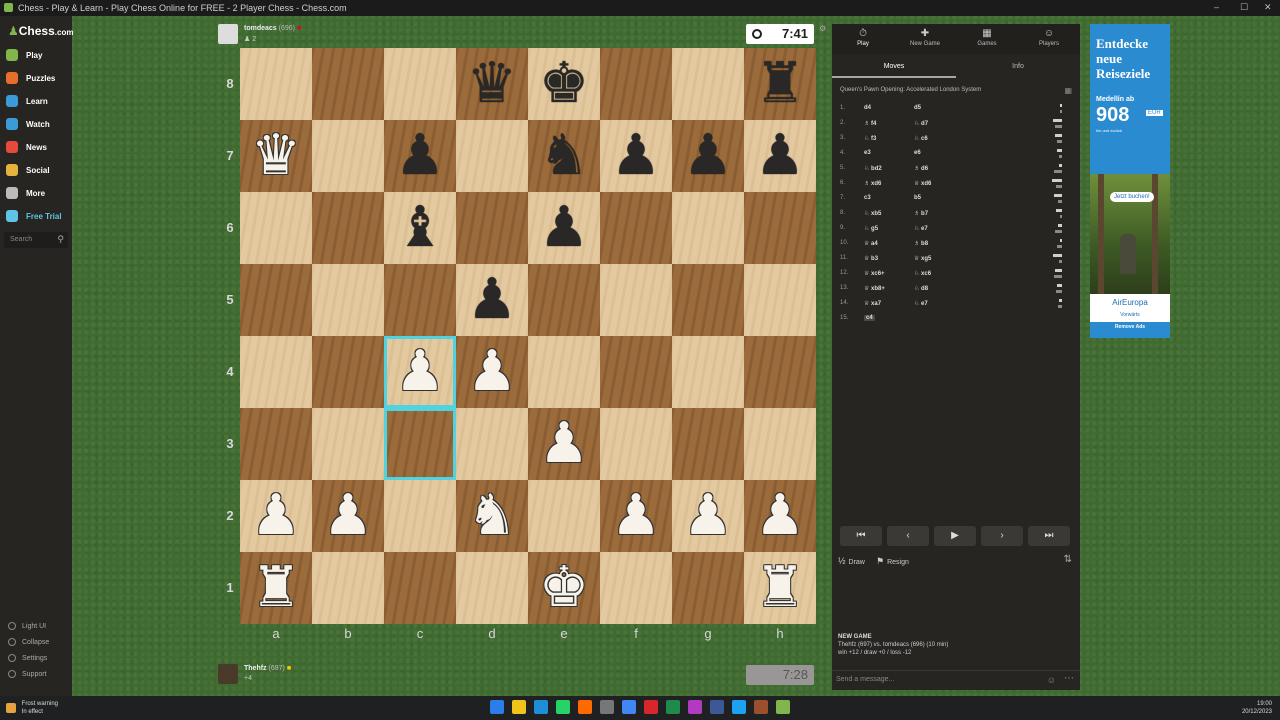 This screenshot has height=720, width=1280. Describe the element at coordinates (921, 288) in the screenshot. I see `black-move: ♘ d8` at that location.